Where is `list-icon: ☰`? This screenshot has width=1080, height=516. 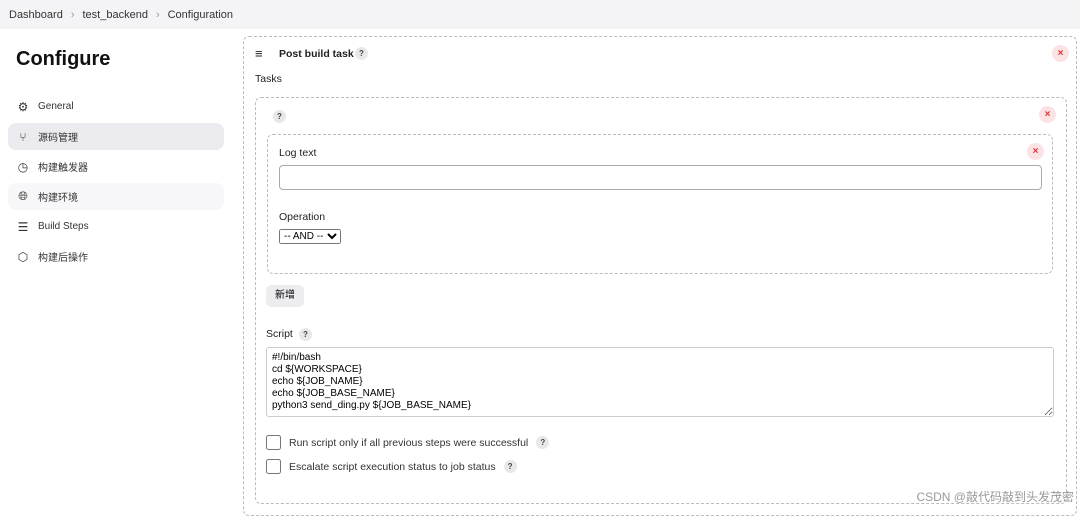
list-icon: ☰ is located at coordinates (23, 226).